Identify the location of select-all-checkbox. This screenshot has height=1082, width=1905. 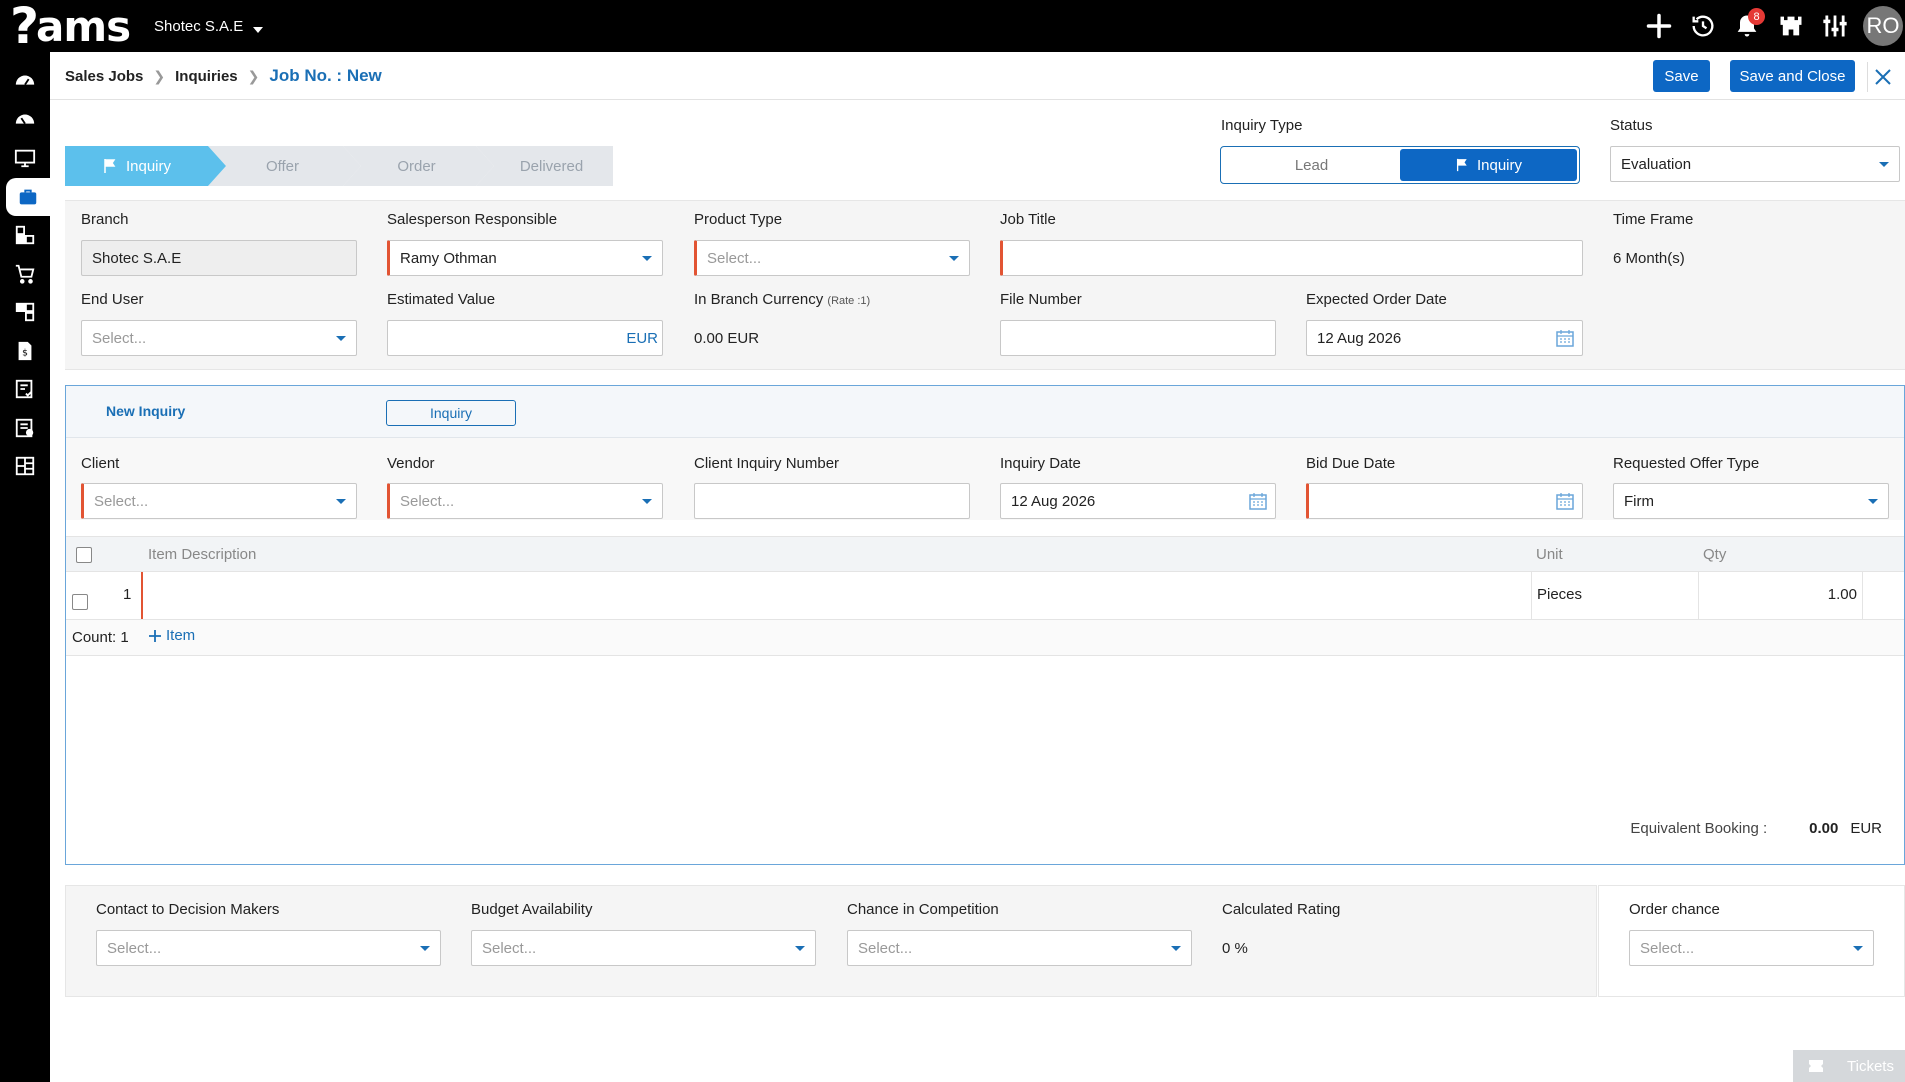
(84, 555).